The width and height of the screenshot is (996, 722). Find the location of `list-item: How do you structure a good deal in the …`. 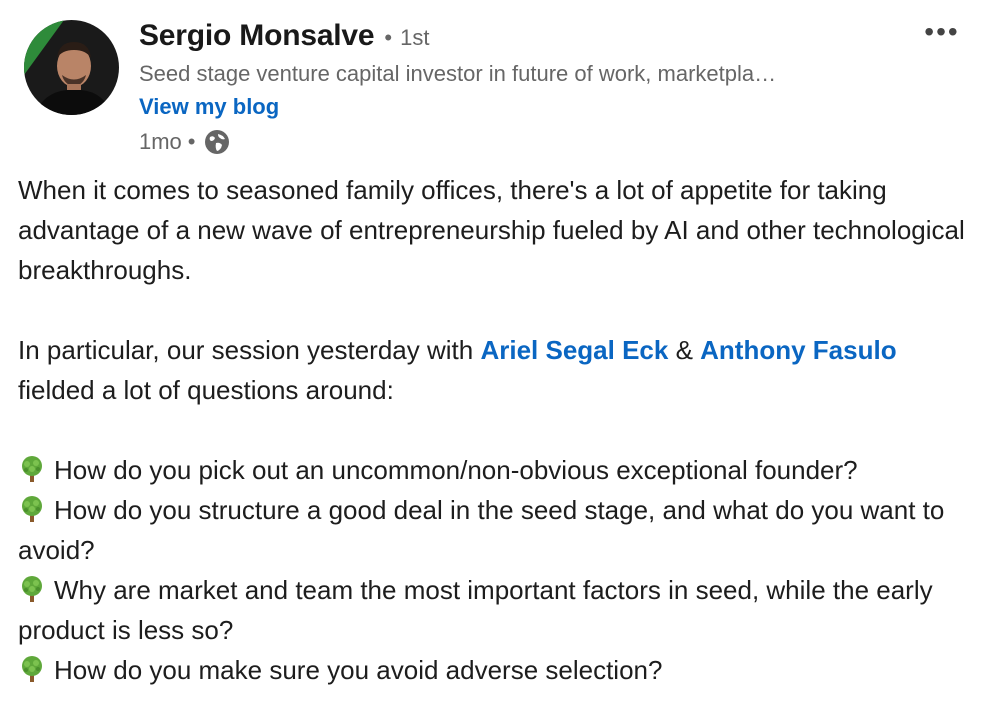

list-item: How do you structure a good deal in the … is located at coordinates (498, 530).